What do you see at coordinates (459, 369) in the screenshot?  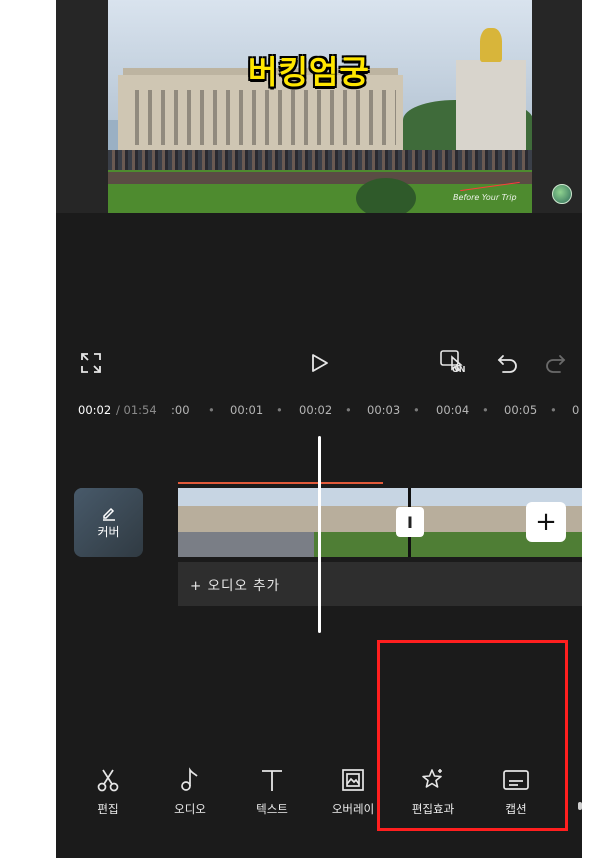 I see `preview-toggle-label: ON` at bounding box center [459, 369].